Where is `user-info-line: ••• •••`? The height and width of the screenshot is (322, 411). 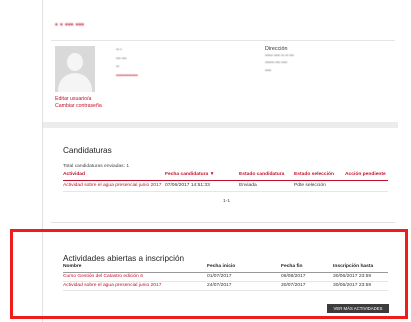
user-info-line: ••• ••• is located at coordinates (121, 58).